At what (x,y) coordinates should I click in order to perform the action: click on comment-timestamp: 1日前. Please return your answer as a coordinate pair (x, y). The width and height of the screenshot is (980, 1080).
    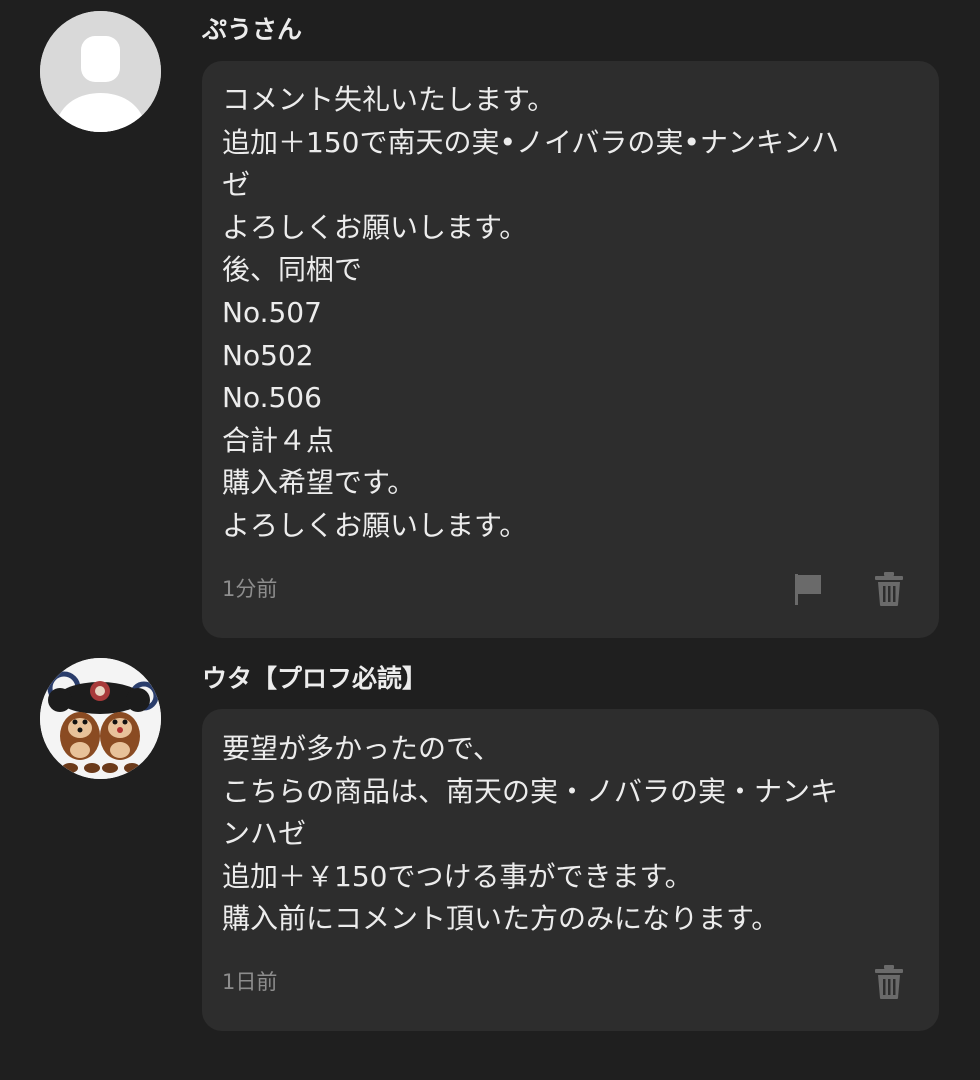
    Looking at the image, I should click on (250, 982).